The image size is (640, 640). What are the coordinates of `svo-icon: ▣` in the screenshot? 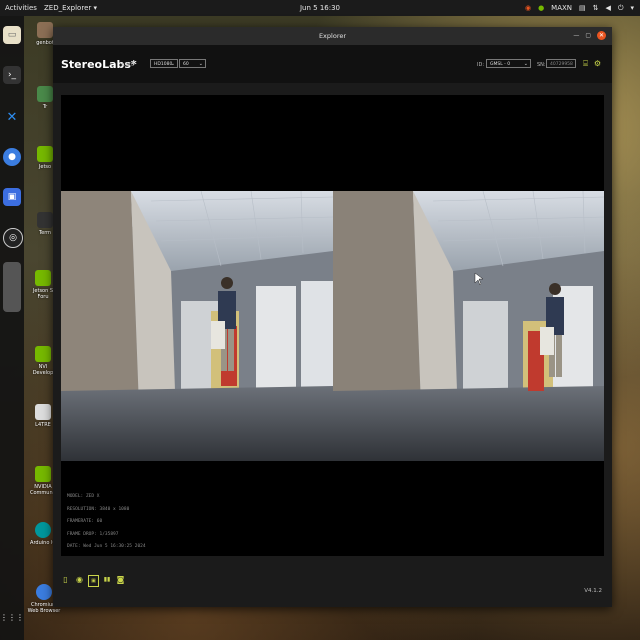 It's located at (93, 581).